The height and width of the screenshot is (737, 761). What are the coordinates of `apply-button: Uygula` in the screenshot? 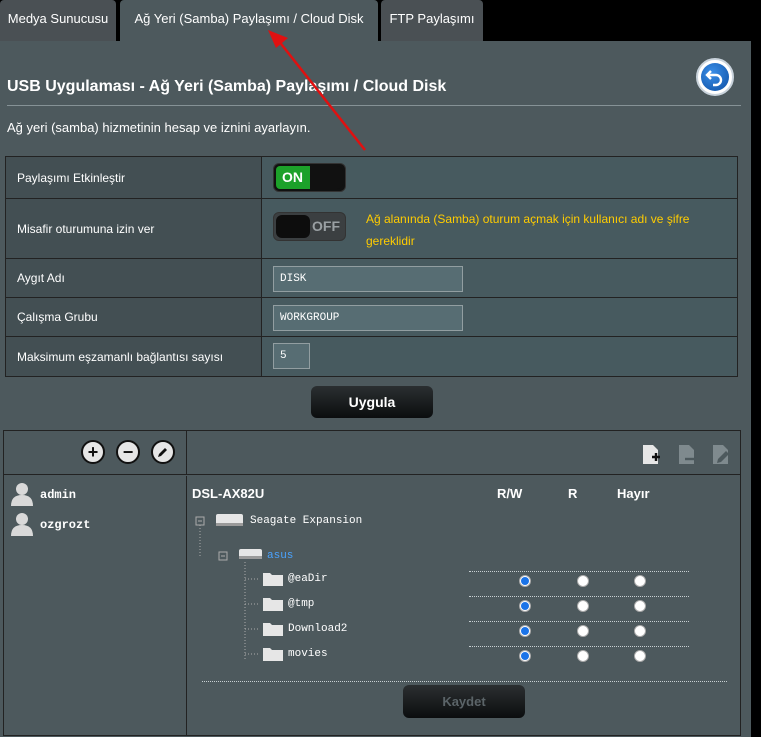 It's located at (372, 402).